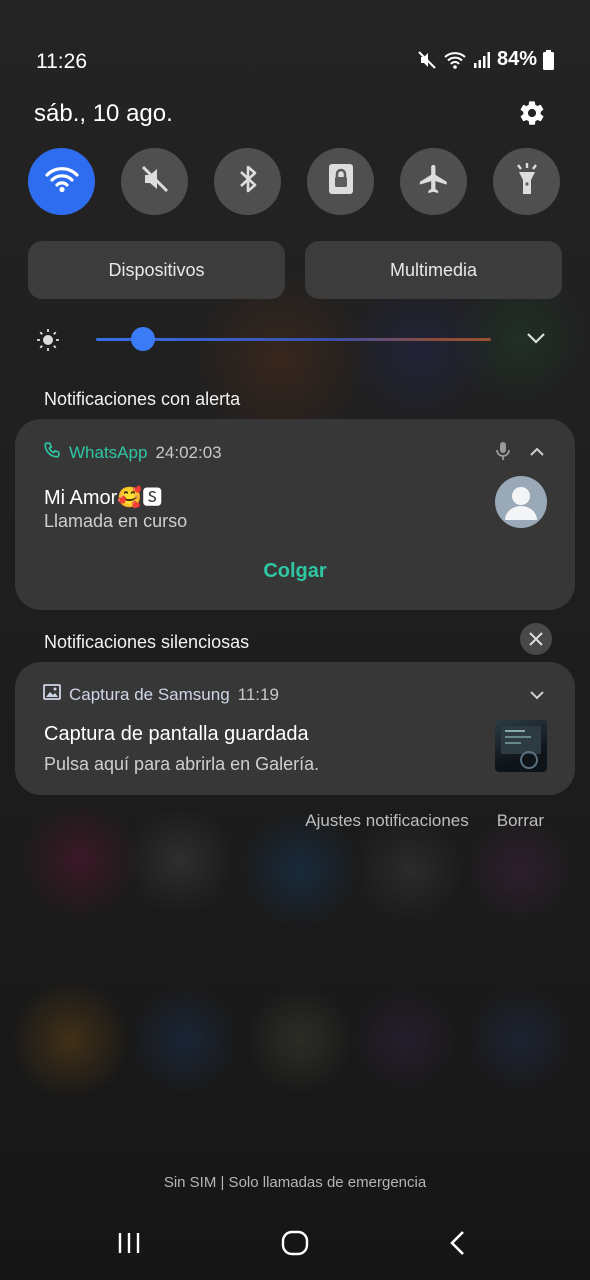 Image resolution: width=590 pixels, height=1280 pixels. I want to click on gear-icon, so click(532, 113).